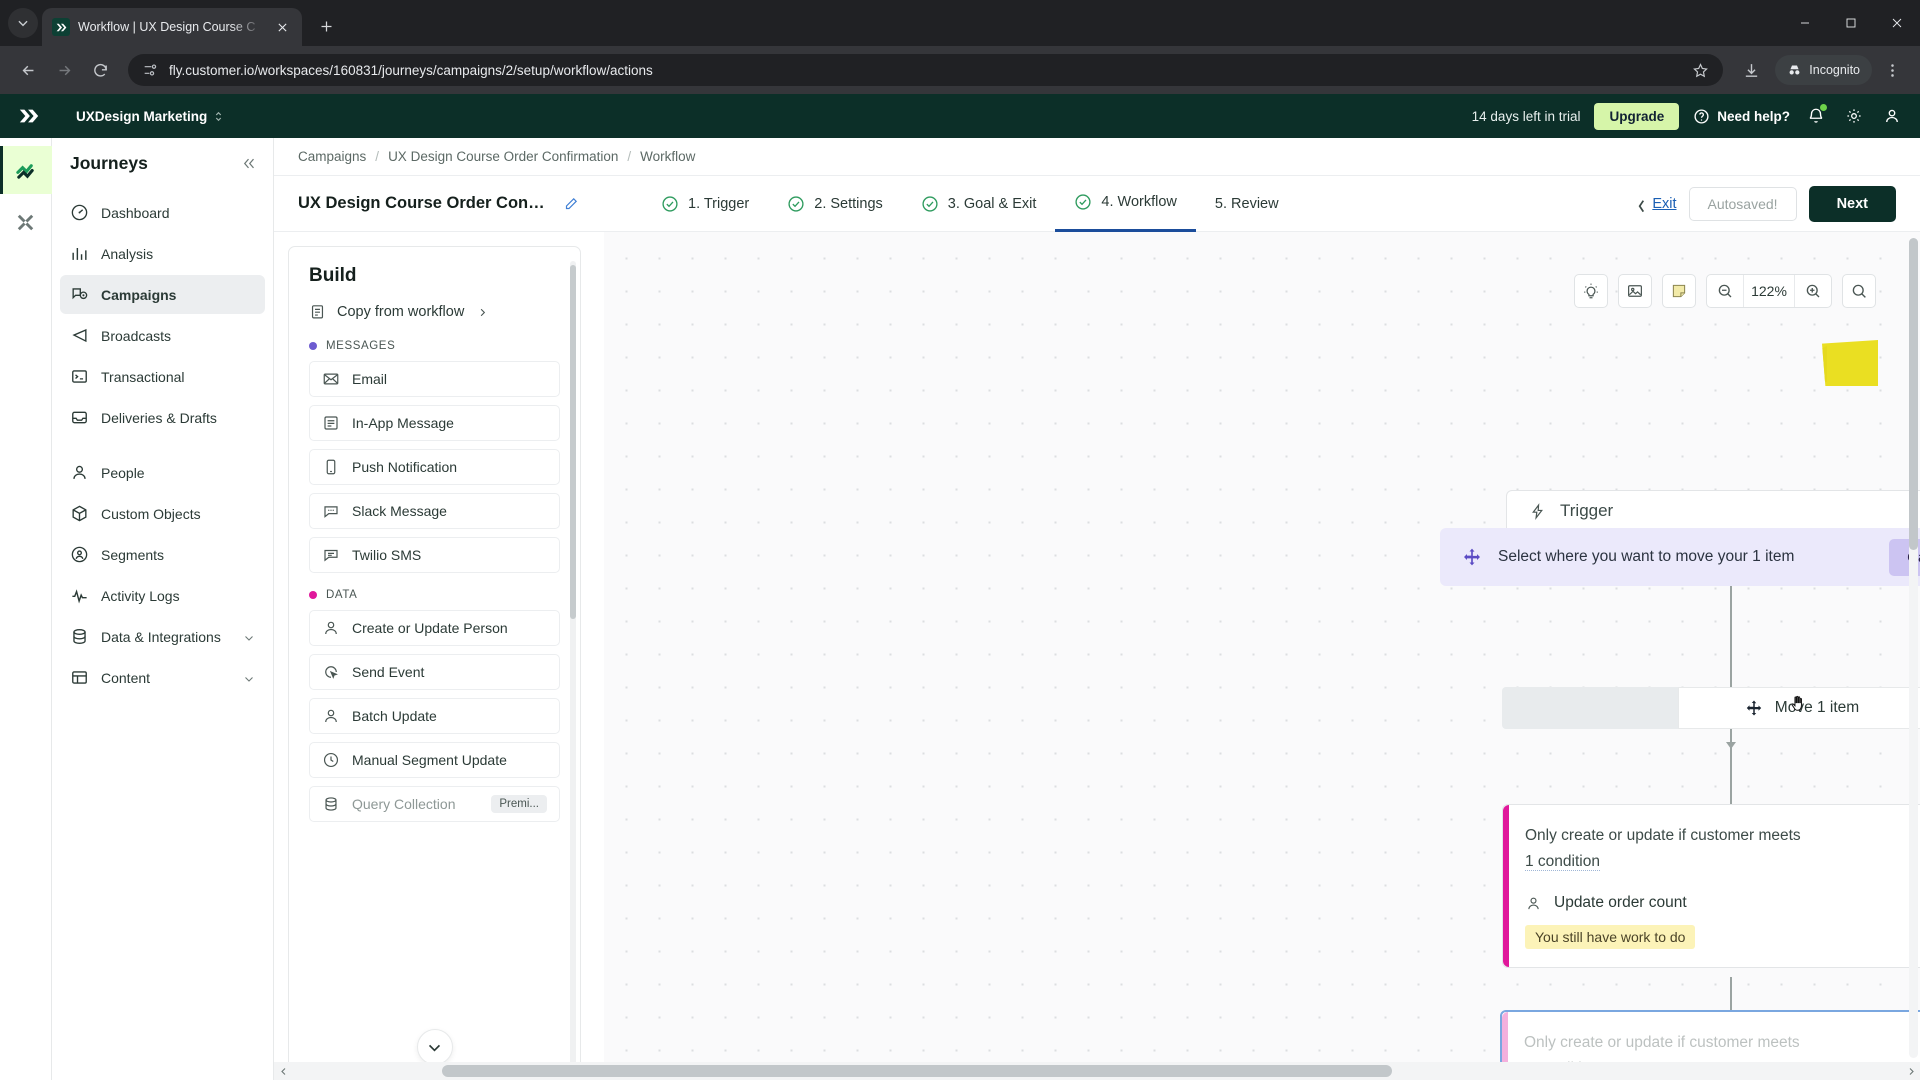  What do you see at coordinates (1805, 23) in the screenshot?
I see `minimize-icon` at bounding box center [1805, 23].